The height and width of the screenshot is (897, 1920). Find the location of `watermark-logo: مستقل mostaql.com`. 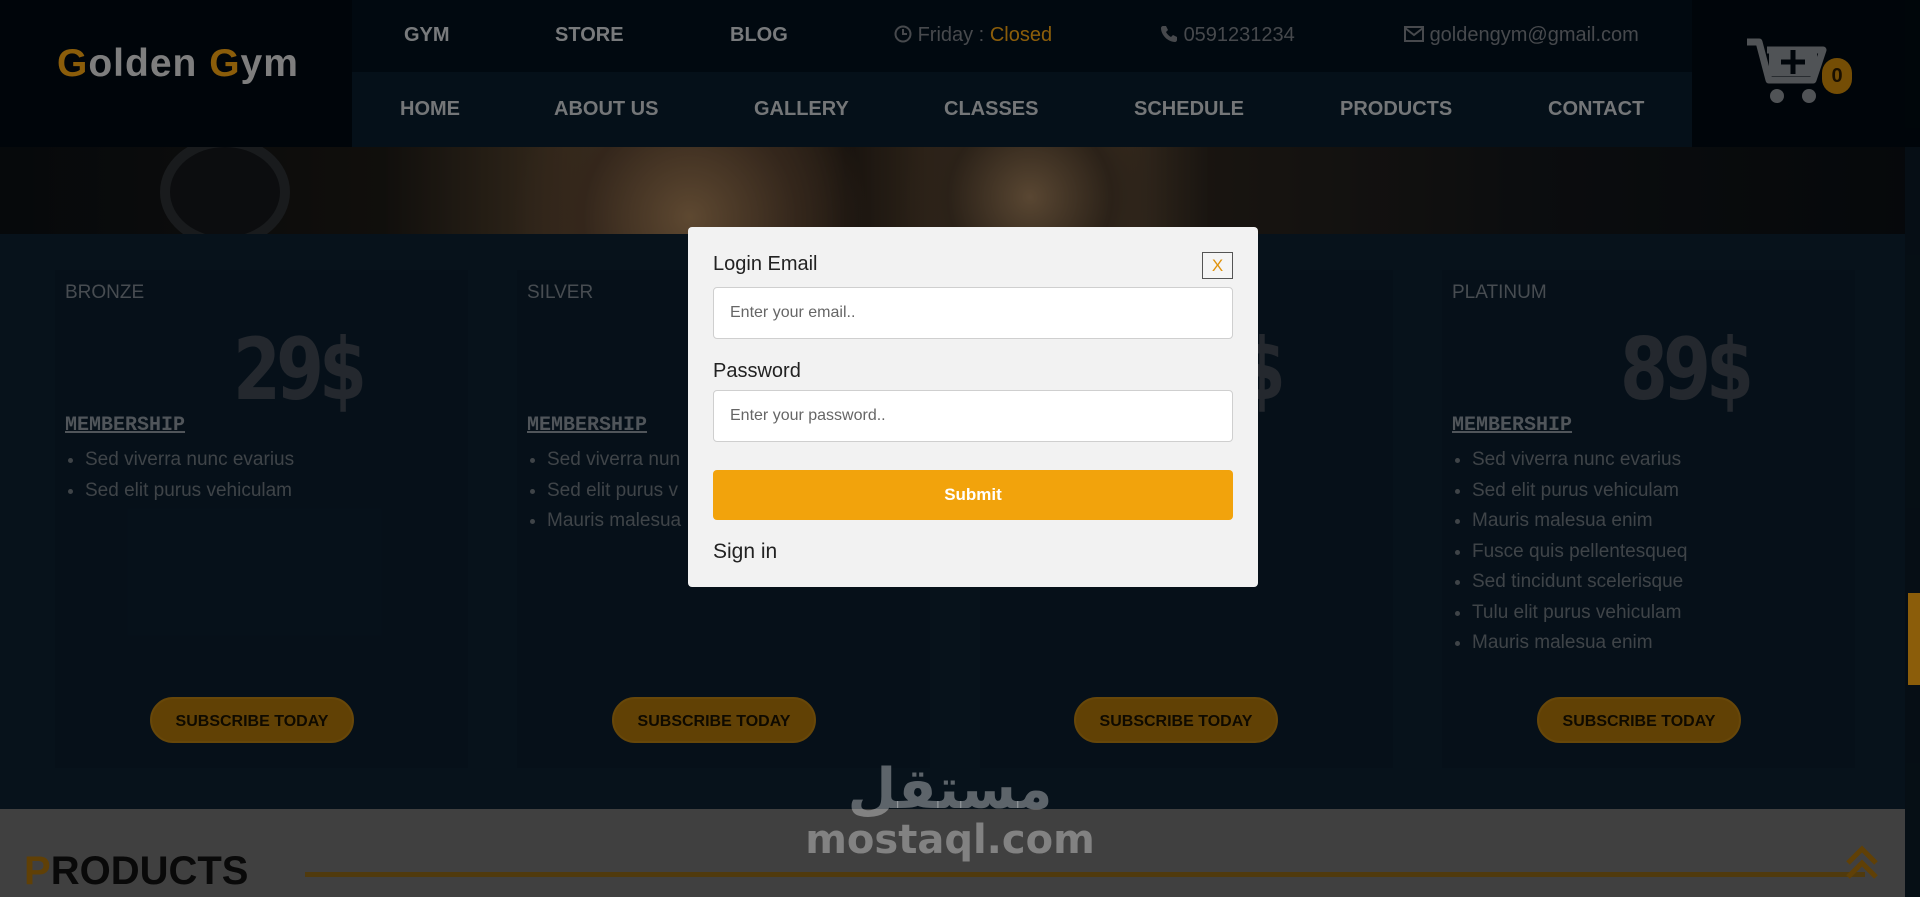

watermark-logo: مستقل mostaql.com is located at coordinates (950, 825).